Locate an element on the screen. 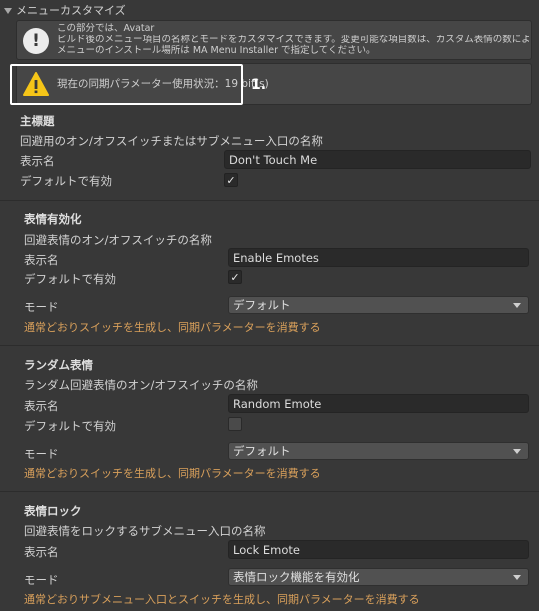 This screenshot has width=539, height=611. mode-dropdown-value: 表情ロック機能を有効化 is located at coordinates (296, 577).